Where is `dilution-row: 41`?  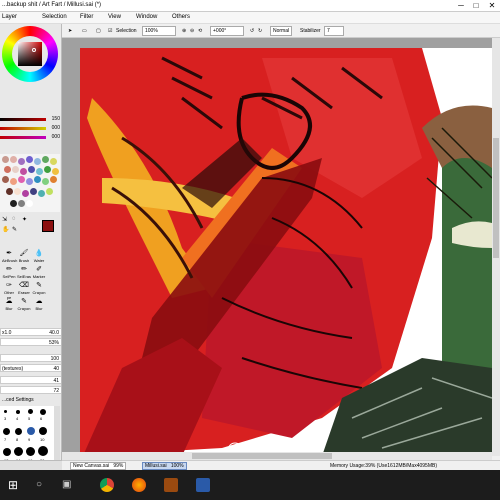 dilution-row: 41 is located at coordinates (30, 380).